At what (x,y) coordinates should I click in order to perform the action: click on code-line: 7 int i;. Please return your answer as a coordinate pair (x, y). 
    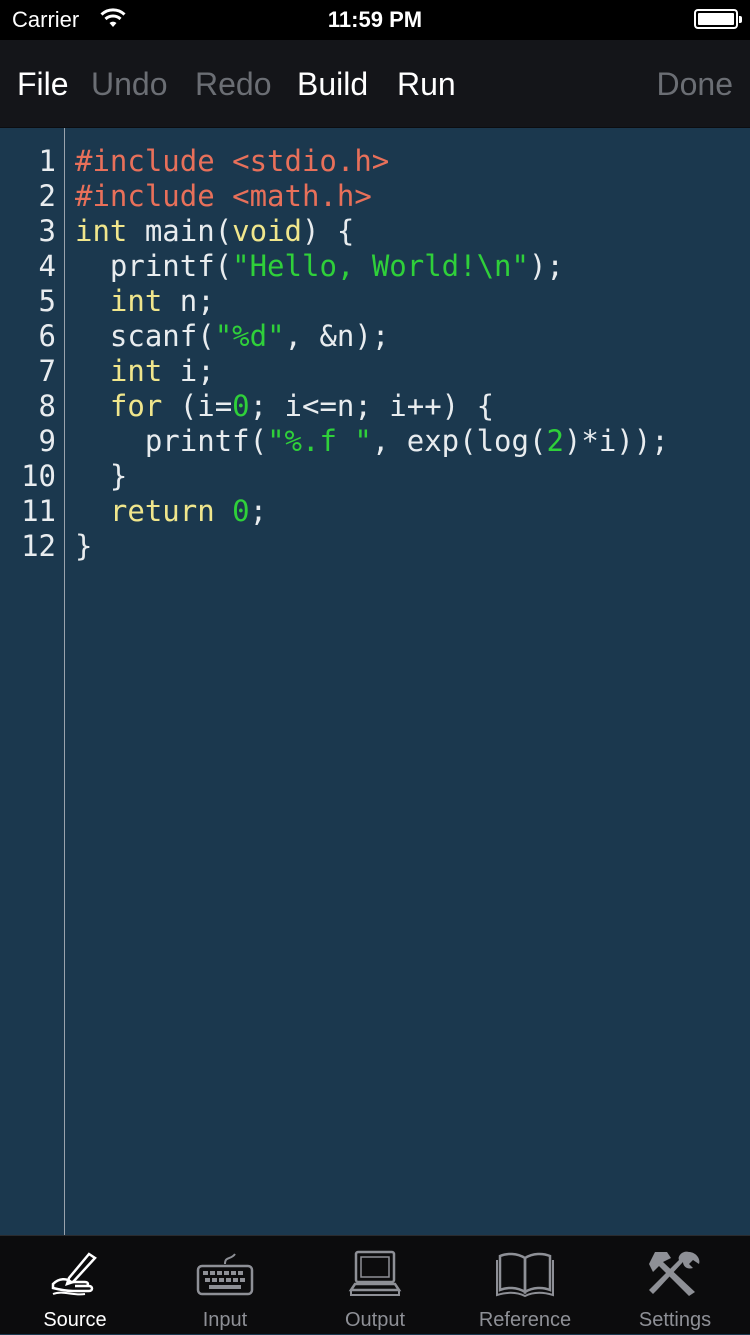
    Looking at the image, I should click on (375, 371).